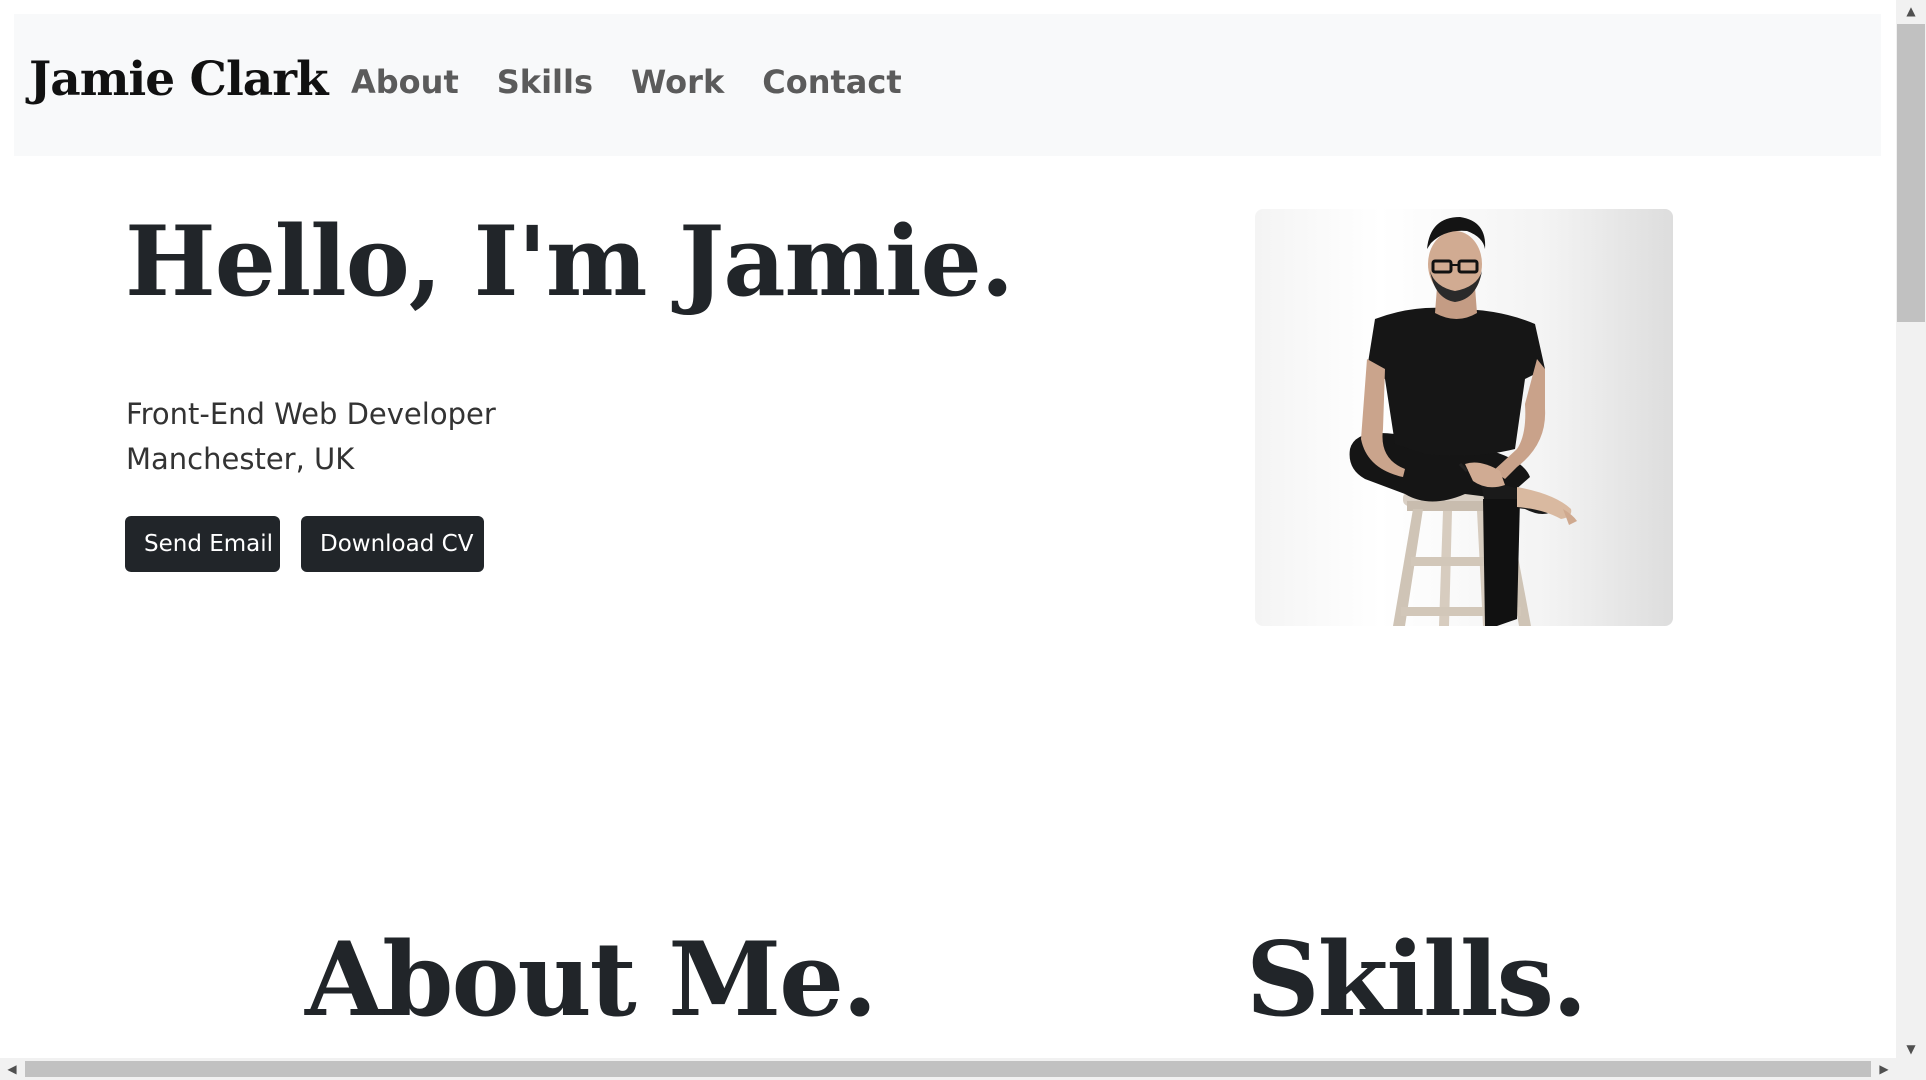  I want to click on portrait-photo, so click(1464, 417).